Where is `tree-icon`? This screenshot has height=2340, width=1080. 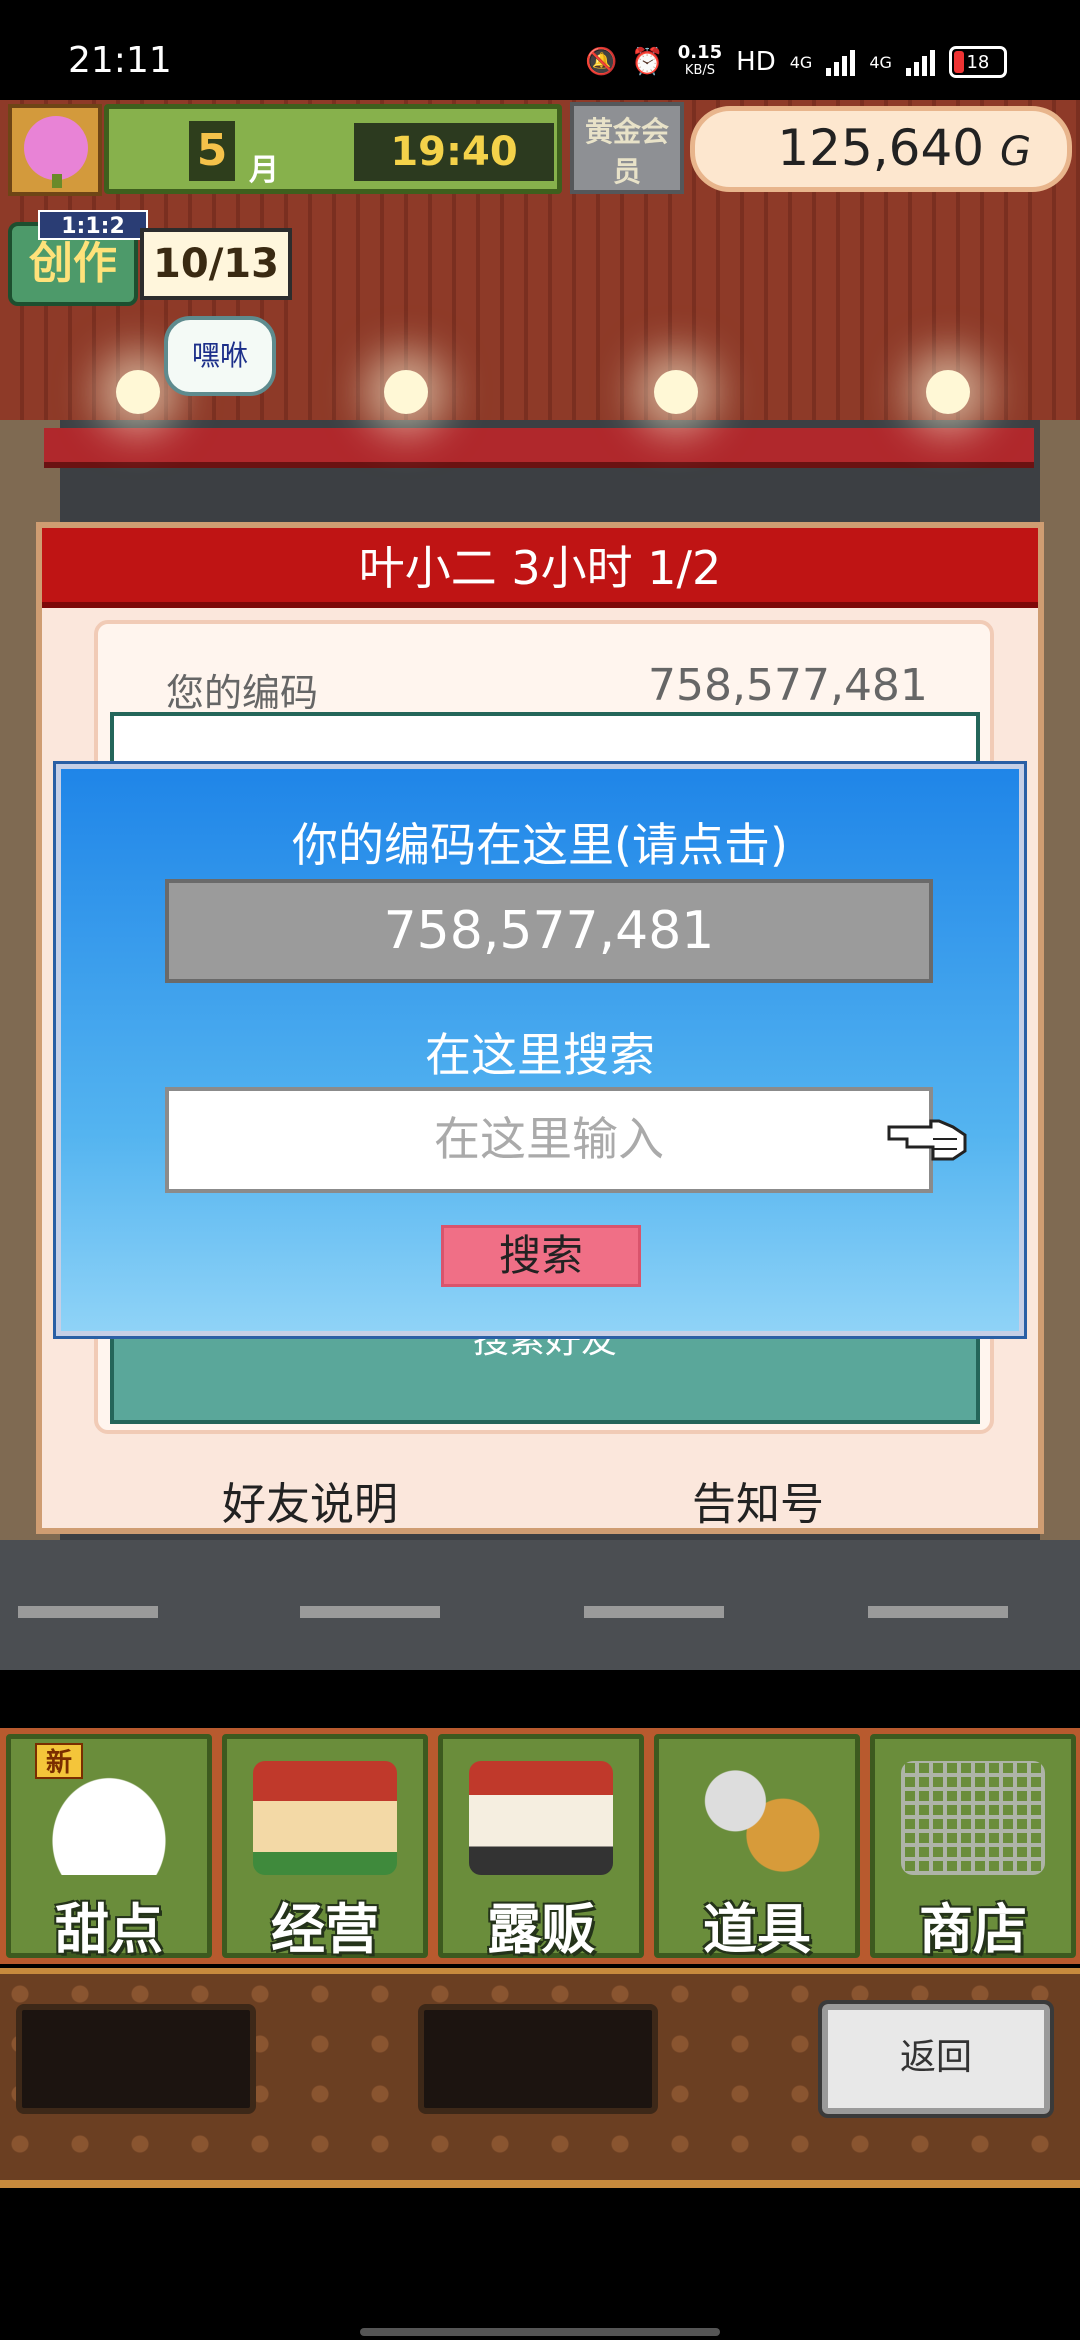
tree-icon is located at coordinates (56, 148).